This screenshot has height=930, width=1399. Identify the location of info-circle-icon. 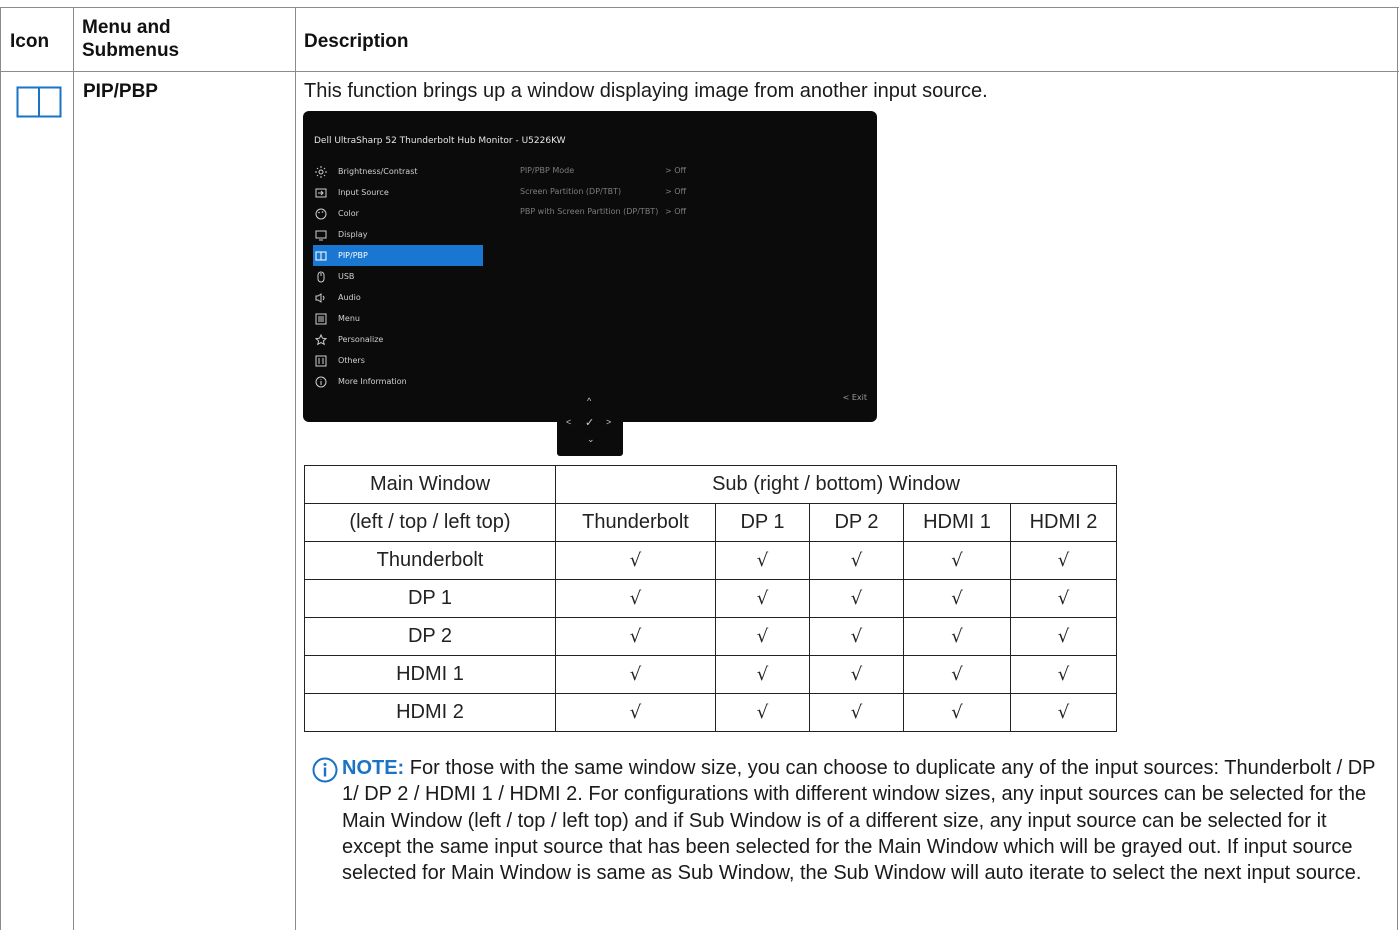
(325, 770).